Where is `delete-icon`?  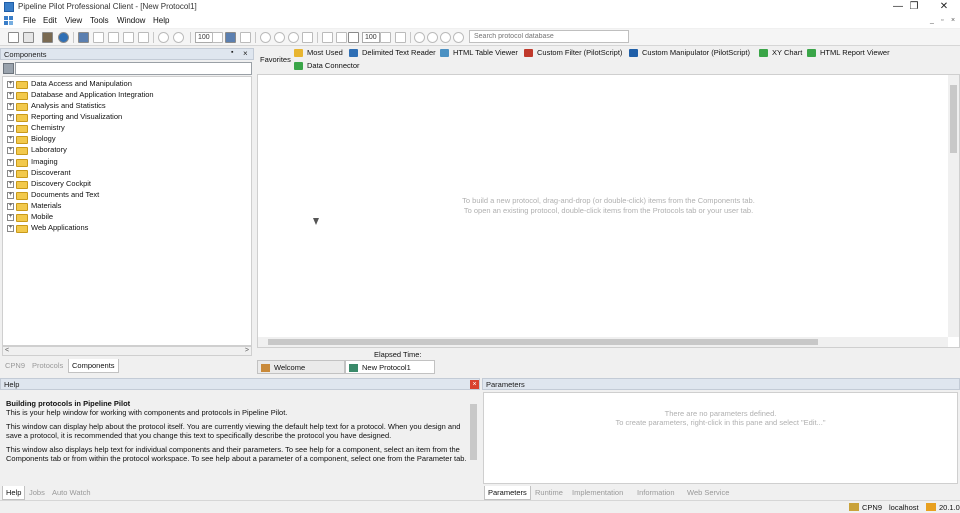
delete-icon is located at coordinates (143, 37).